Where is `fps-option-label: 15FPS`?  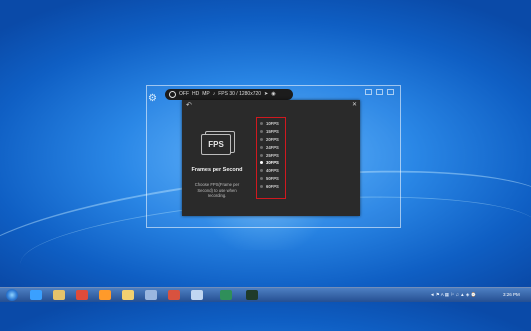 fps-option-label: 15FPS is located at coordinates (272, 132).